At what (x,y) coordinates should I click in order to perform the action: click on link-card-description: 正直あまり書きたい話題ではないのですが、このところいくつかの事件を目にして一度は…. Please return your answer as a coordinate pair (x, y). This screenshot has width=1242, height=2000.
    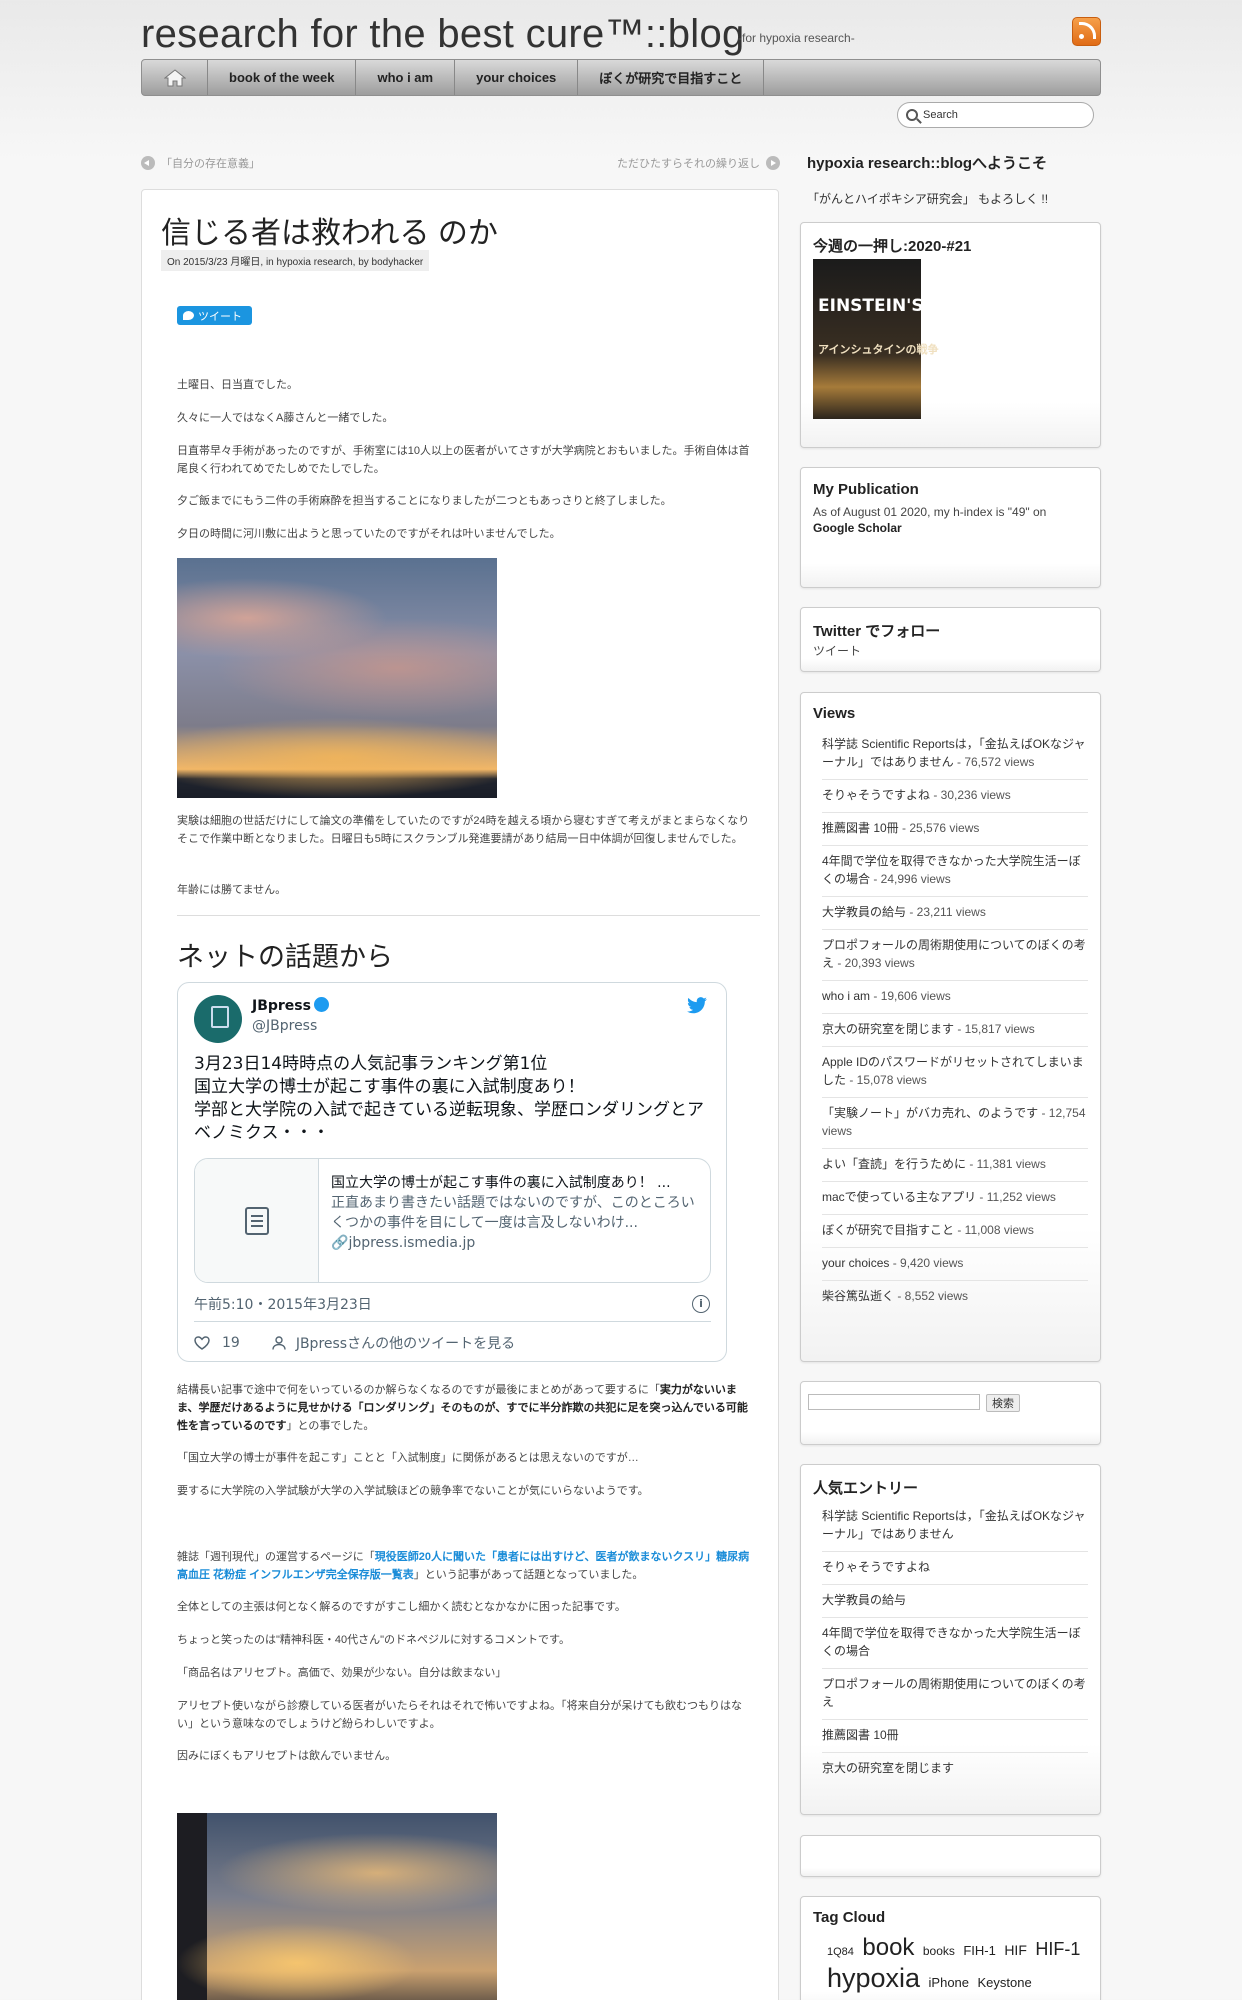
    Looking at the image, I should click on (513, 1213).